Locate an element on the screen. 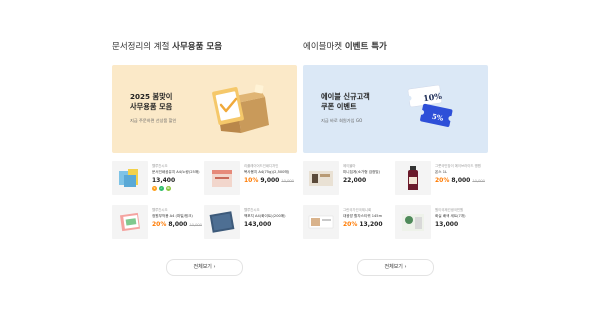 The image size is (600, 320). leaf-icon: ✓ is located at coordinates (161, 188).